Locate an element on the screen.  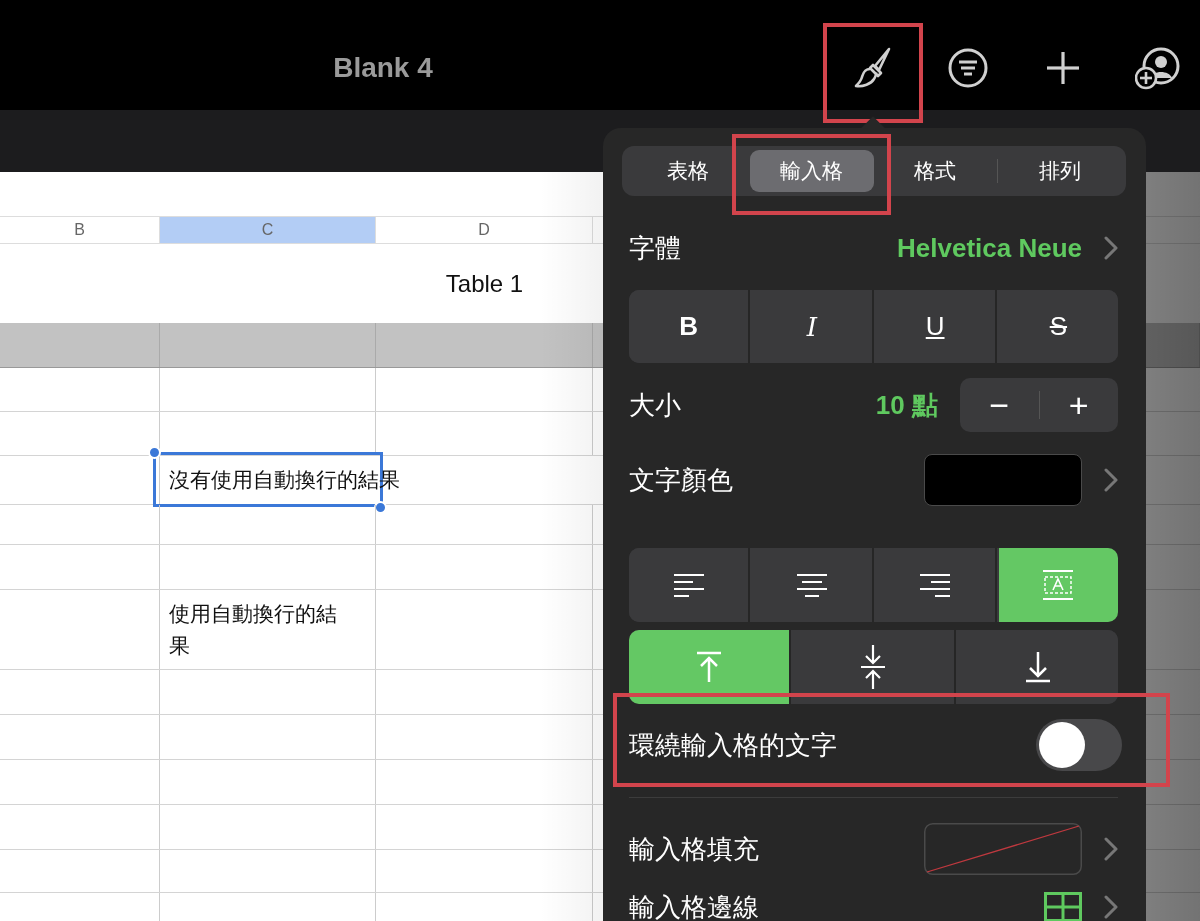
wrap-text-toggle is located at coordinates (1079, 745).